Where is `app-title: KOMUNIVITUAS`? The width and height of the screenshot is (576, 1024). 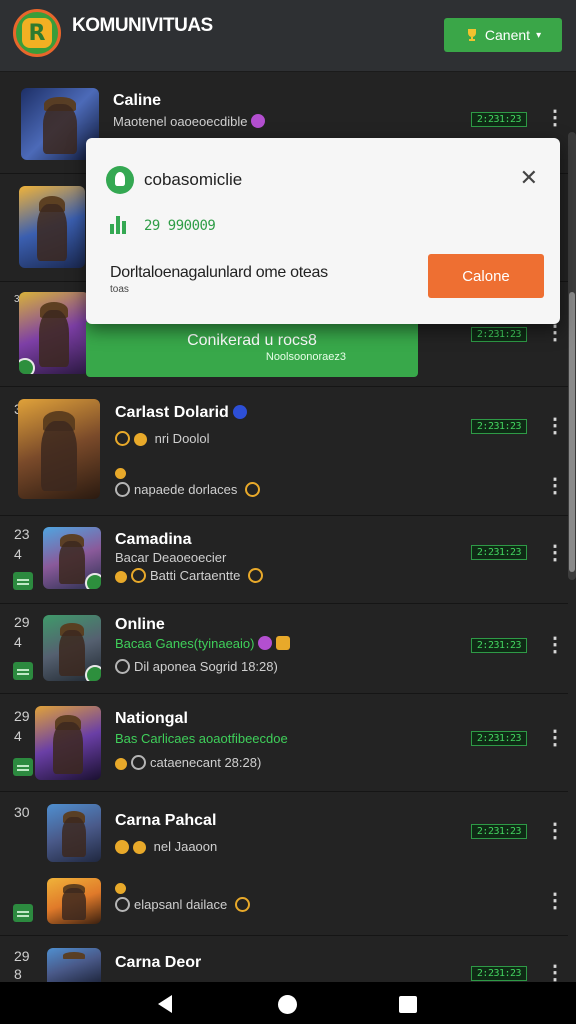
app-title: KOMUNIVITUAS is located at coordinates (142, 25).